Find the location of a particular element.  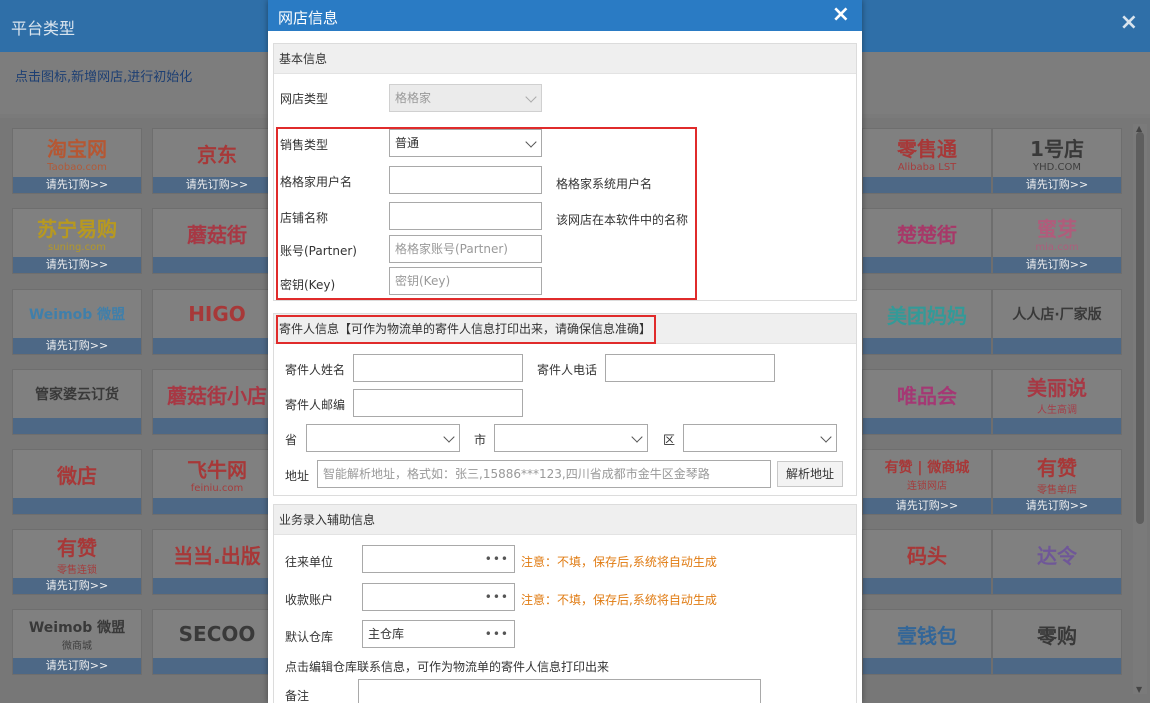

sender-name-input is located at coordinates (438, 368).